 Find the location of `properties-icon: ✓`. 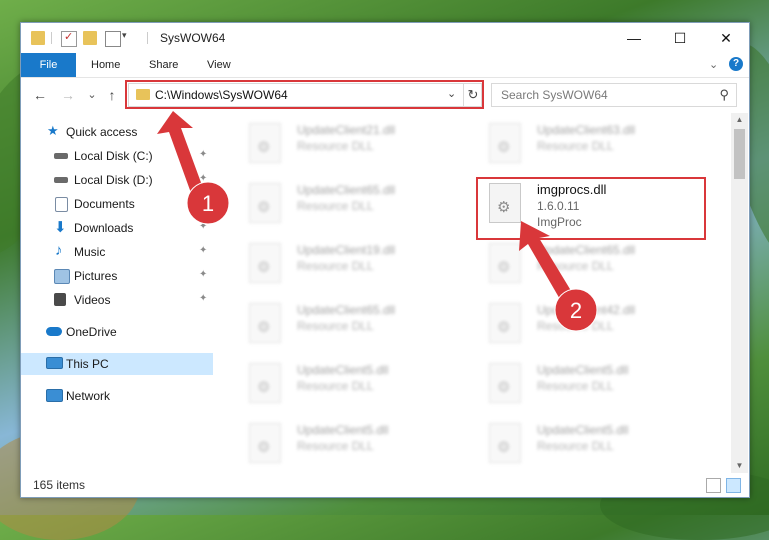

properties-icon: ✓ is located at coordinates (69, 39).